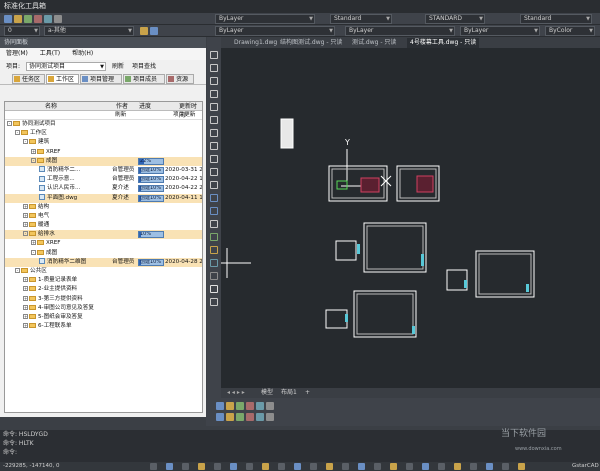  Describe the element at coordinates (300, 452) in the screenshot. I see `command-input: 命令:` at that location.